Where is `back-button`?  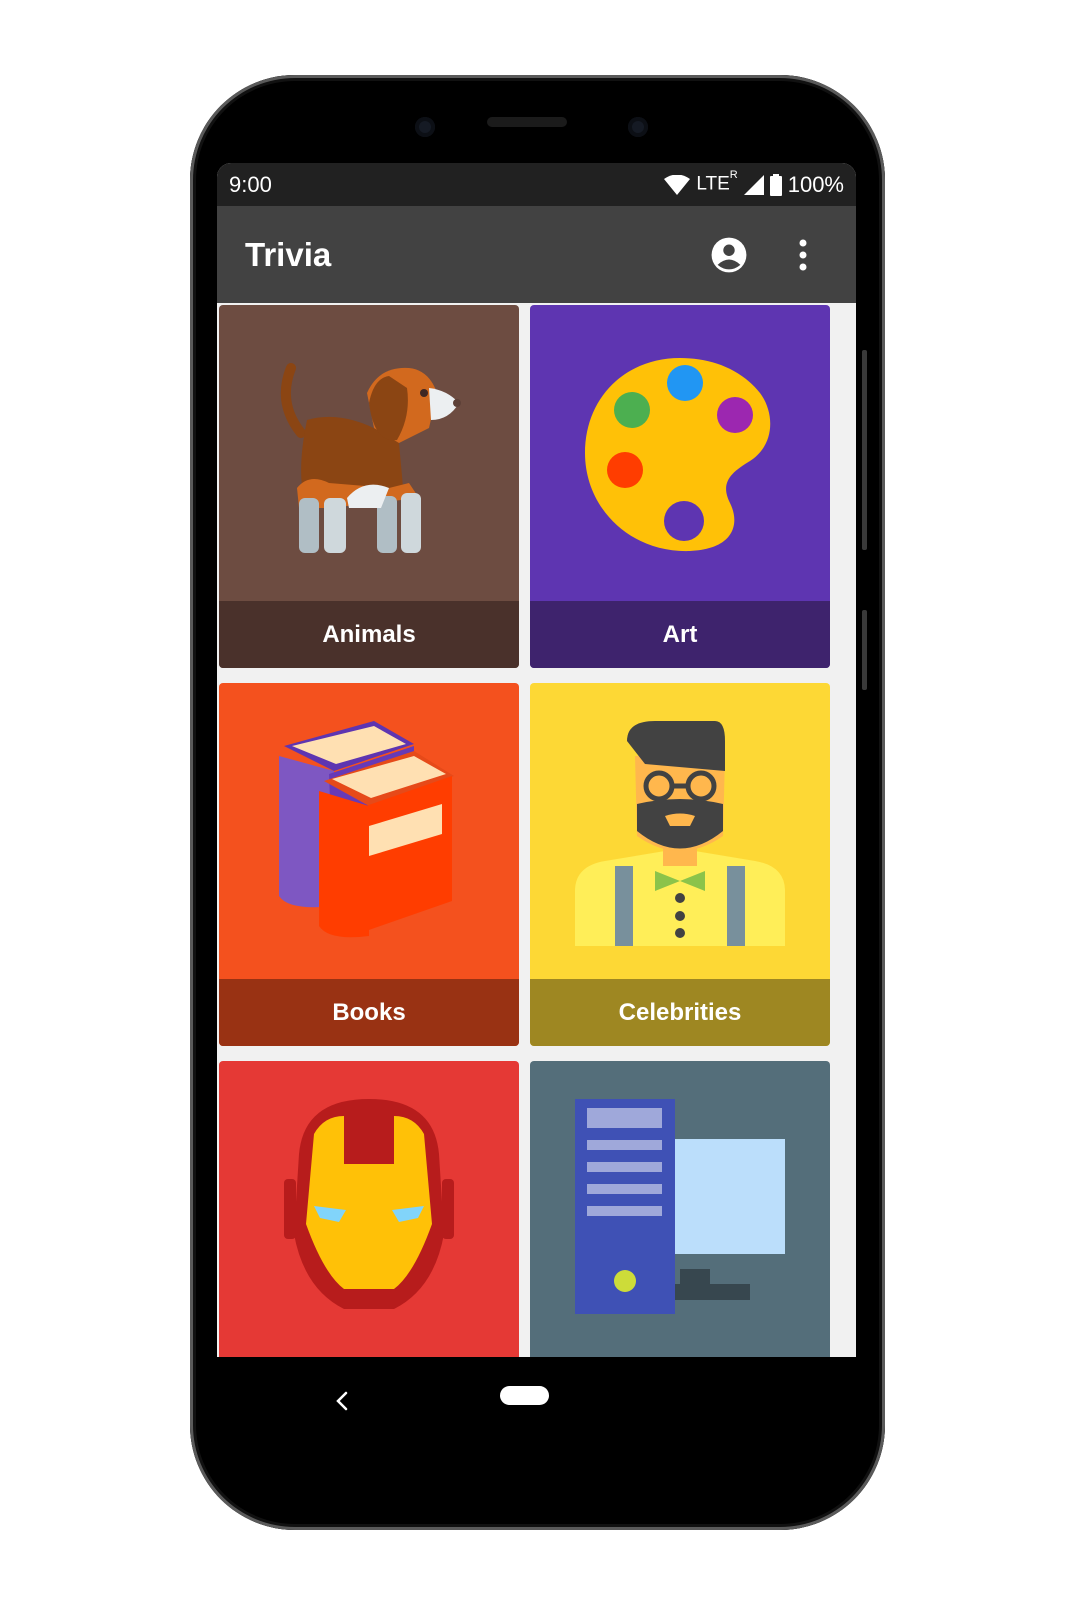 back-button is located at coordinates (342, 1401).